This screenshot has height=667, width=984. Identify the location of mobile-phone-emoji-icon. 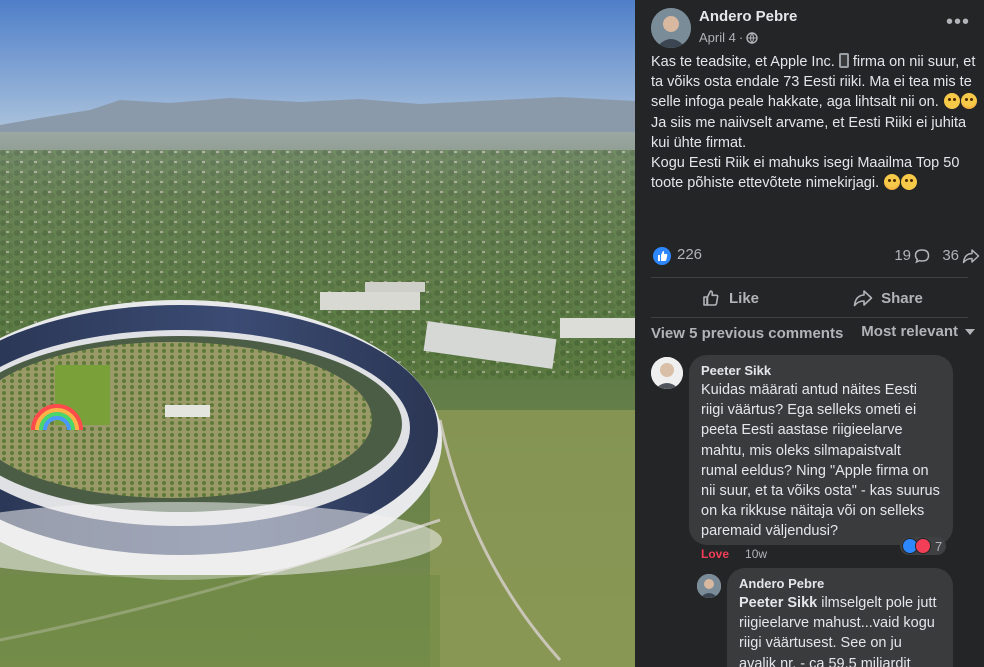
(843, 60).